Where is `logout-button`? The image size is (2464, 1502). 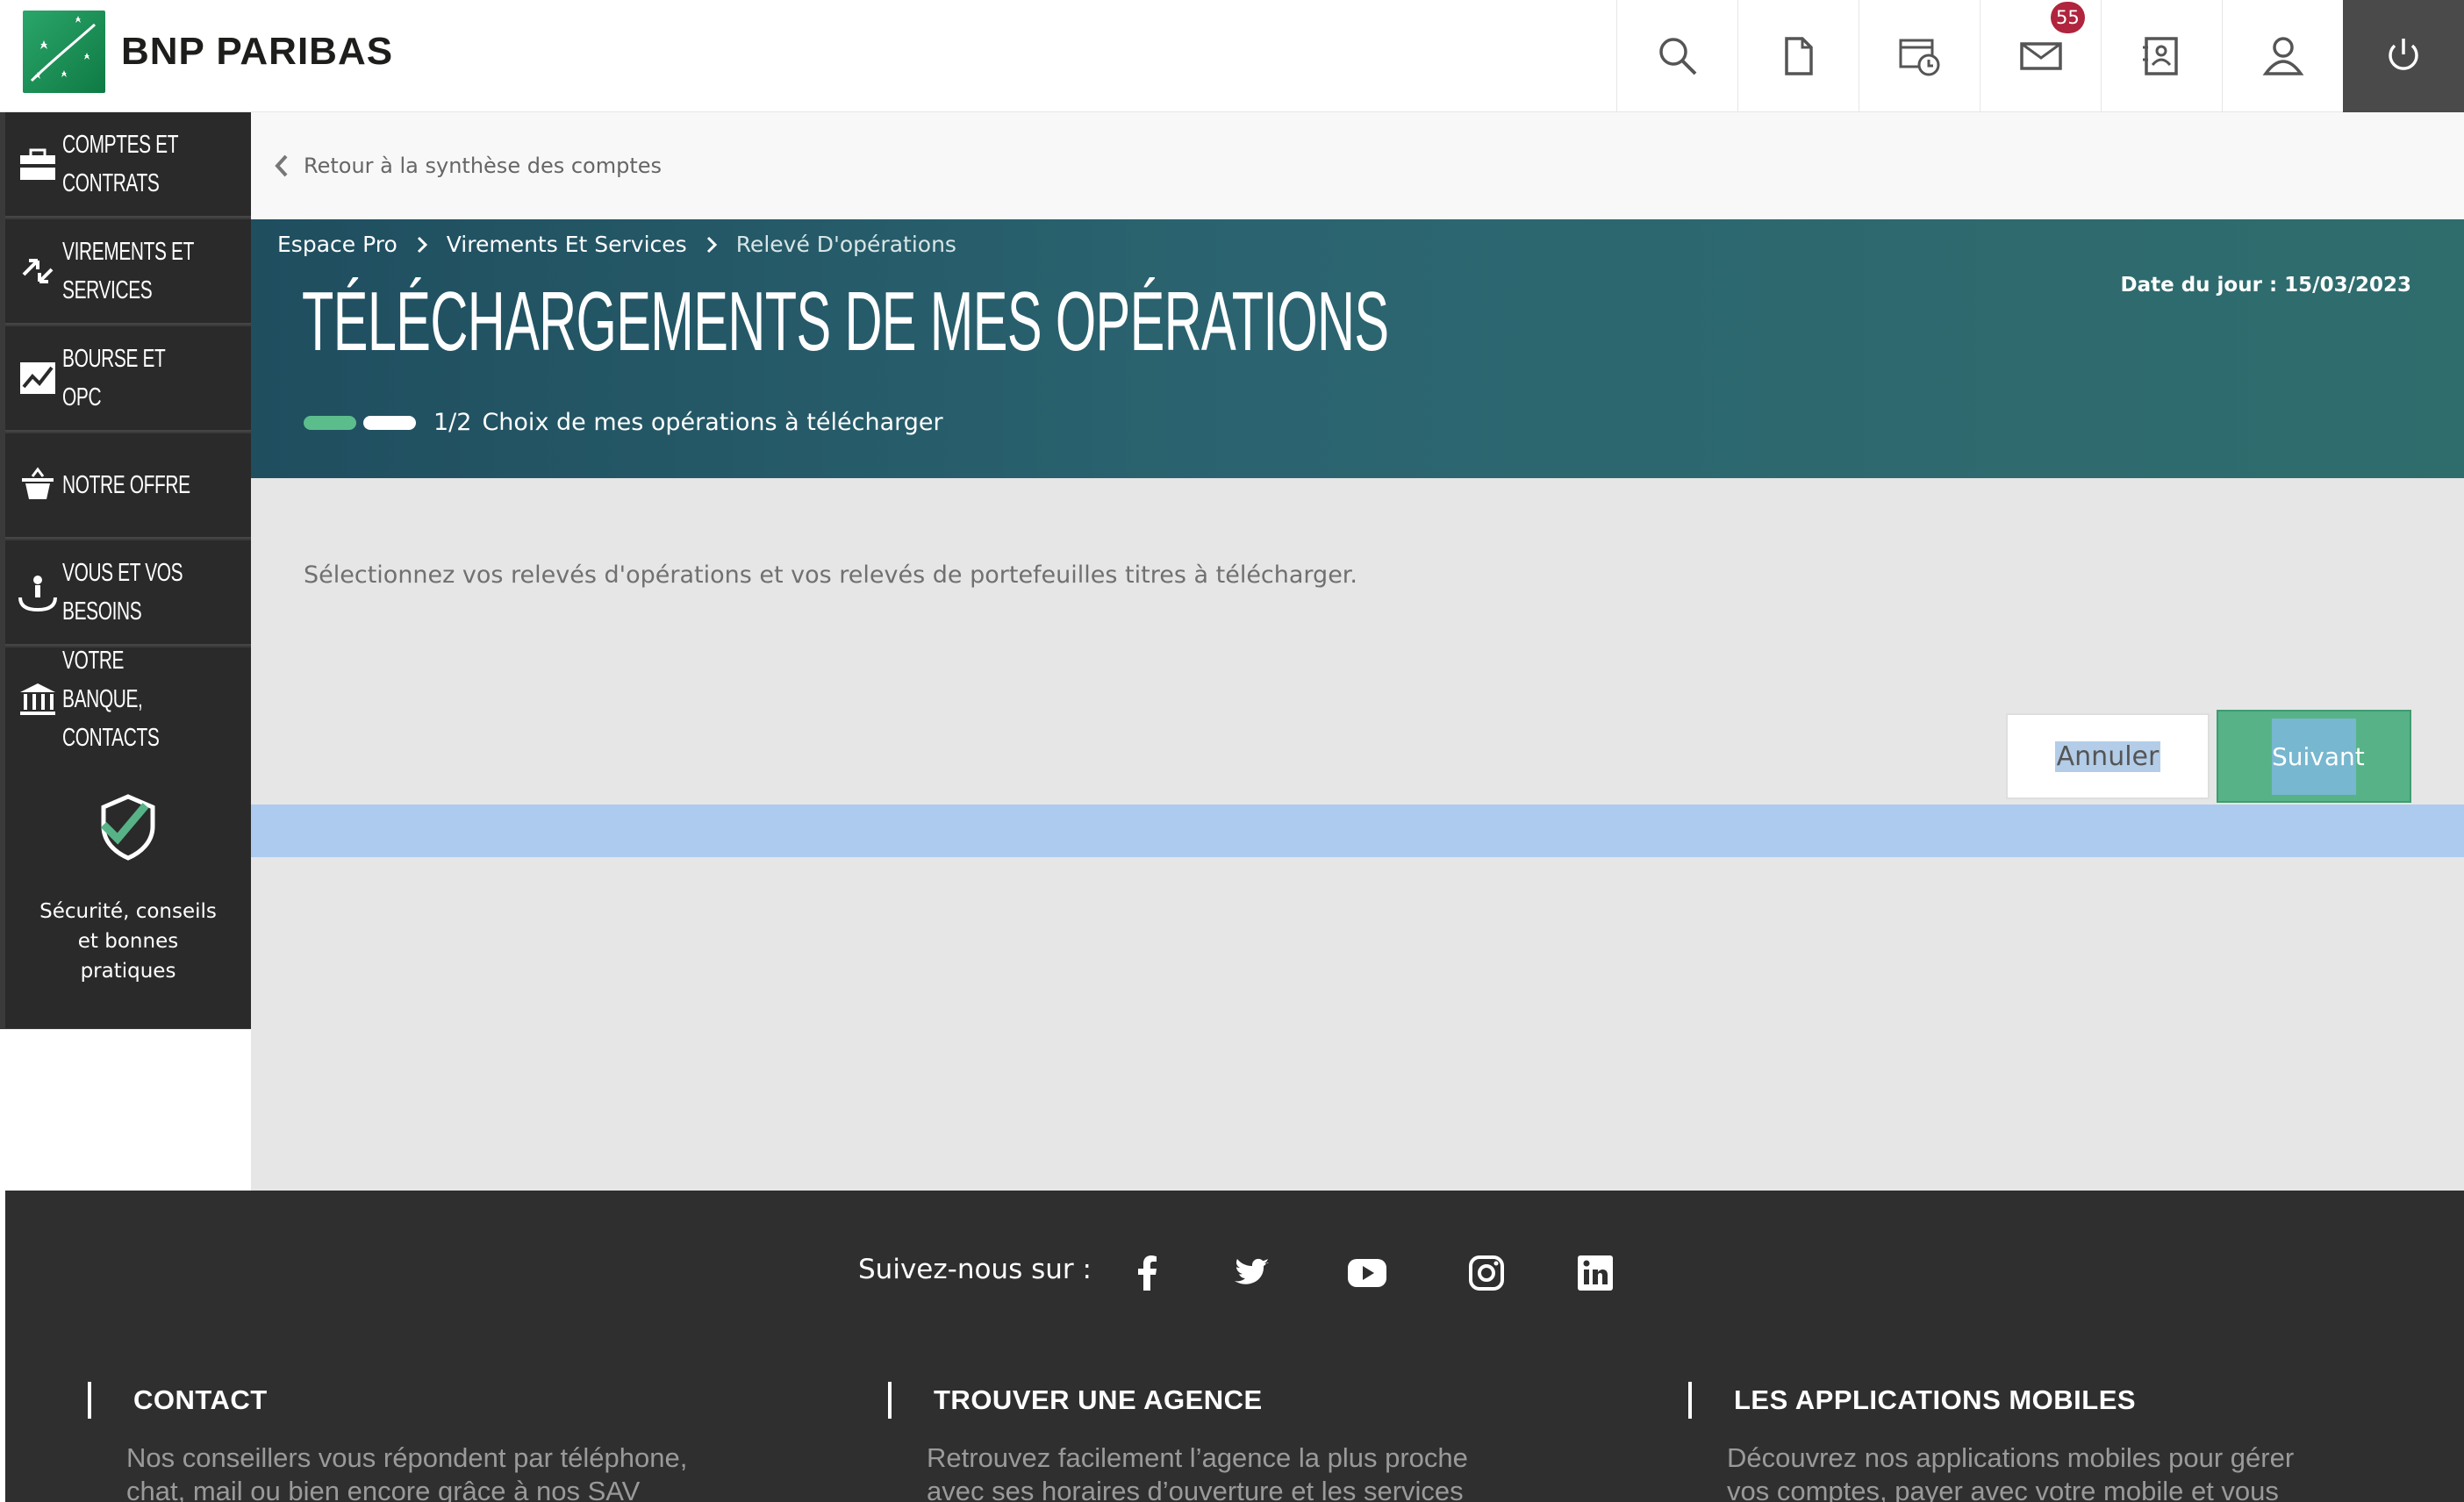
logout-button is located at coordinates (2403, 56).